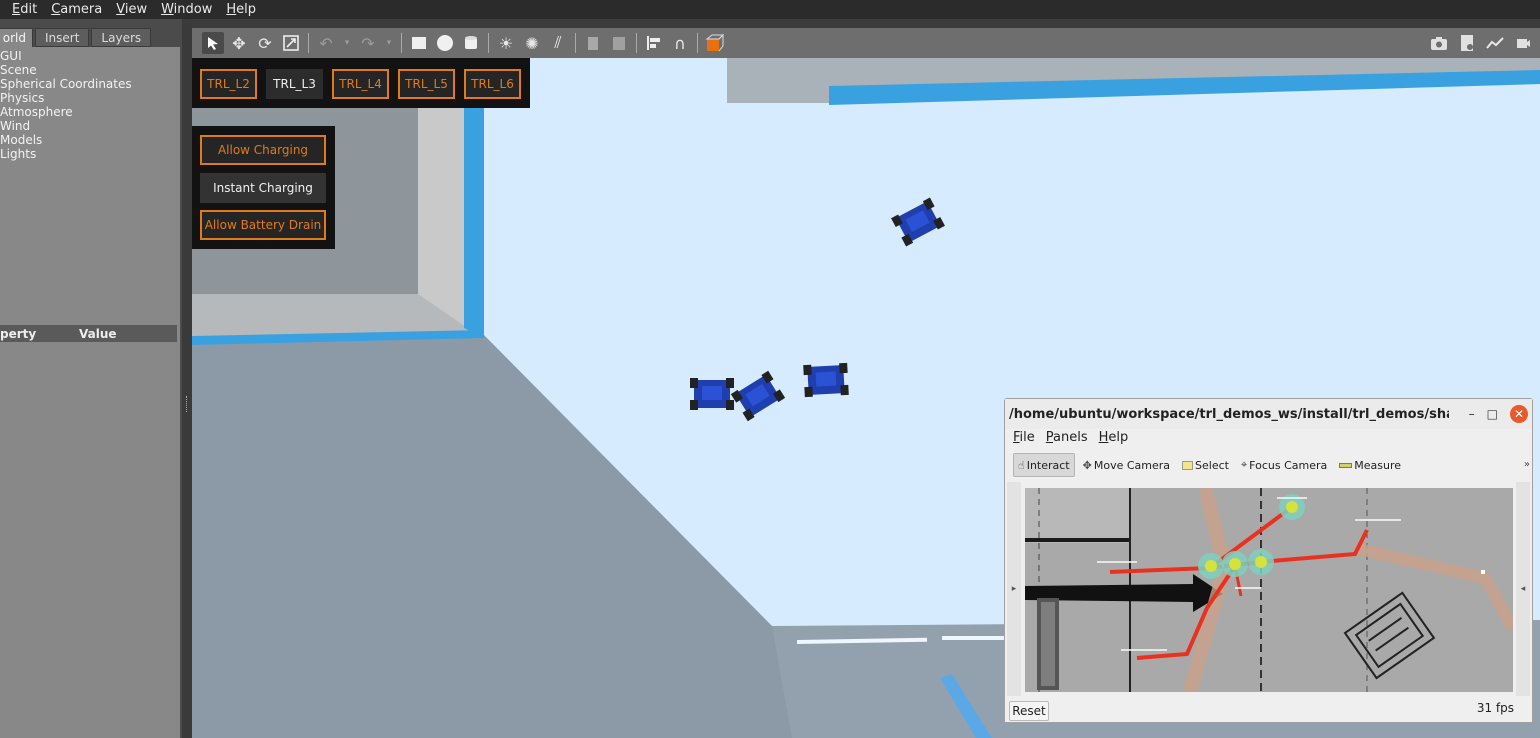  Describe the element at coordinates (558, 43) in the screenshot. I see `directional-light-icon: ⫽` at that location.